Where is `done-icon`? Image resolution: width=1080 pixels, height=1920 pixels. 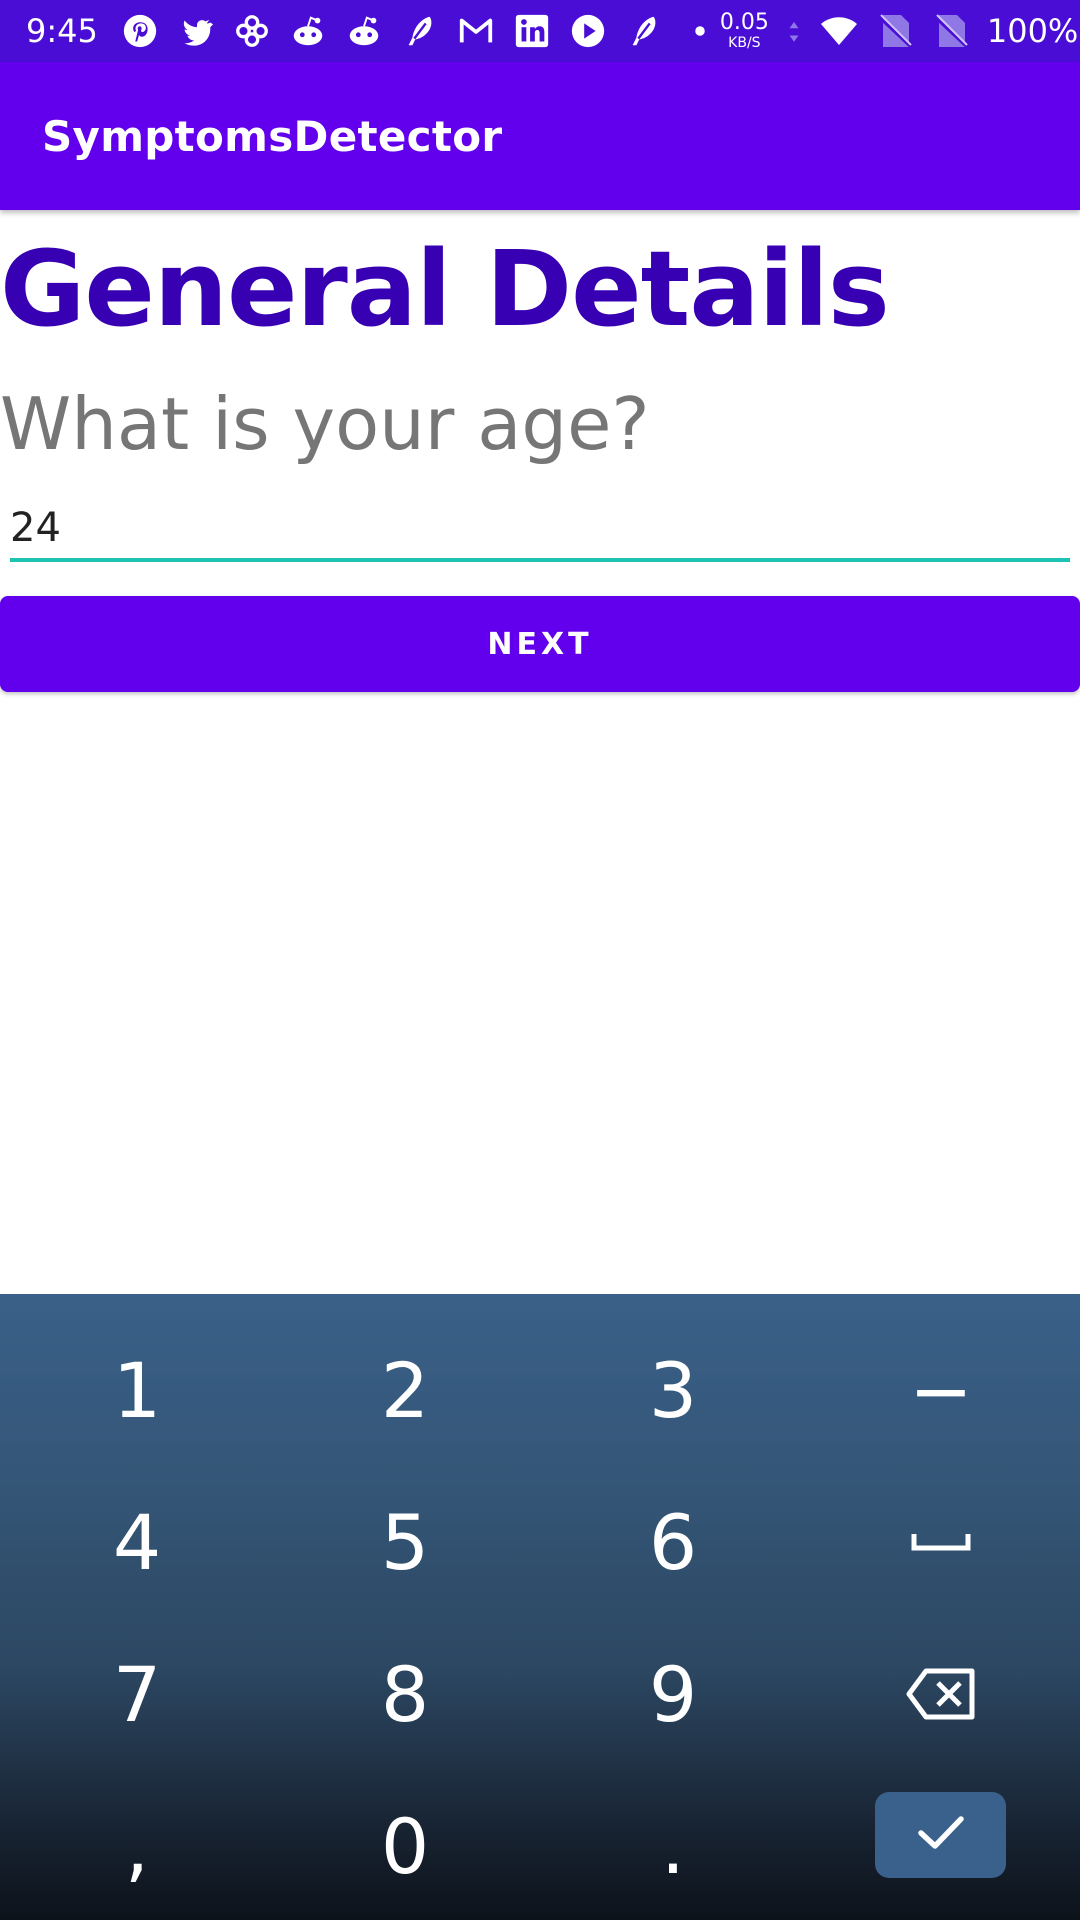
done-icon is located at coordinates (941, 1835).